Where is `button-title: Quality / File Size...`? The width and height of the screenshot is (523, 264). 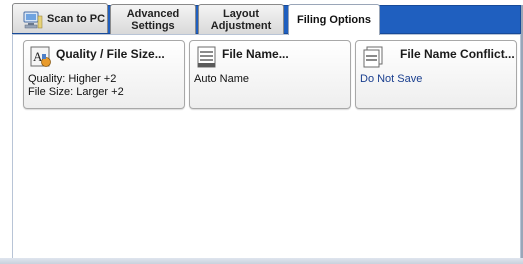 button-title: Quality / File Size... is located at coordinates (110, 54).